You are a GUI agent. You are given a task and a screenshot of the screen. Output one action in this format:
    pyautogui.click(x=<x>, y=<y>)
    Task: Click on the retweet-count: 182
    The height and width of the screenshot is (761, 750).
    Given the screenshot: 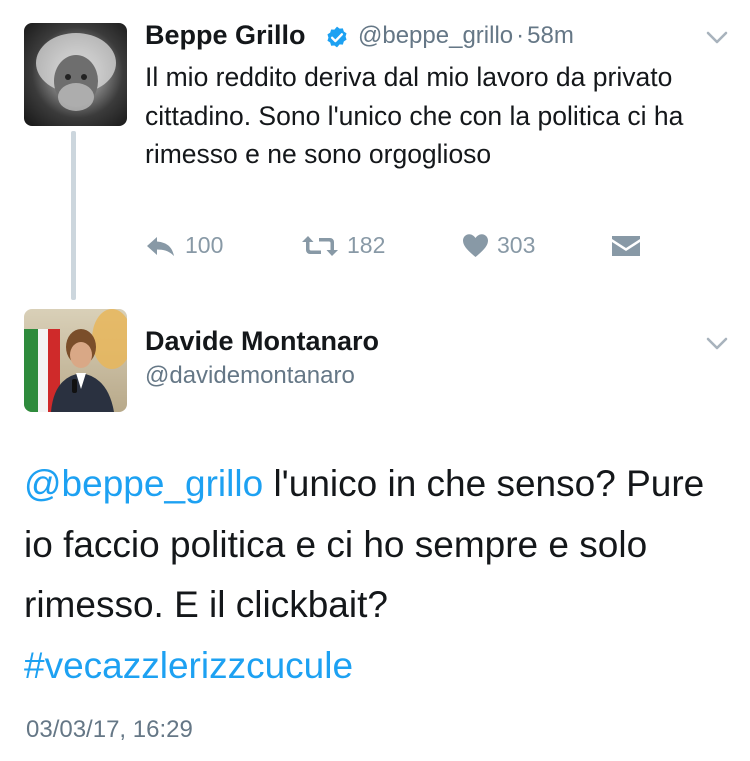 What is the action you would take?
    pyautogui.click(x=366, y=245)
    